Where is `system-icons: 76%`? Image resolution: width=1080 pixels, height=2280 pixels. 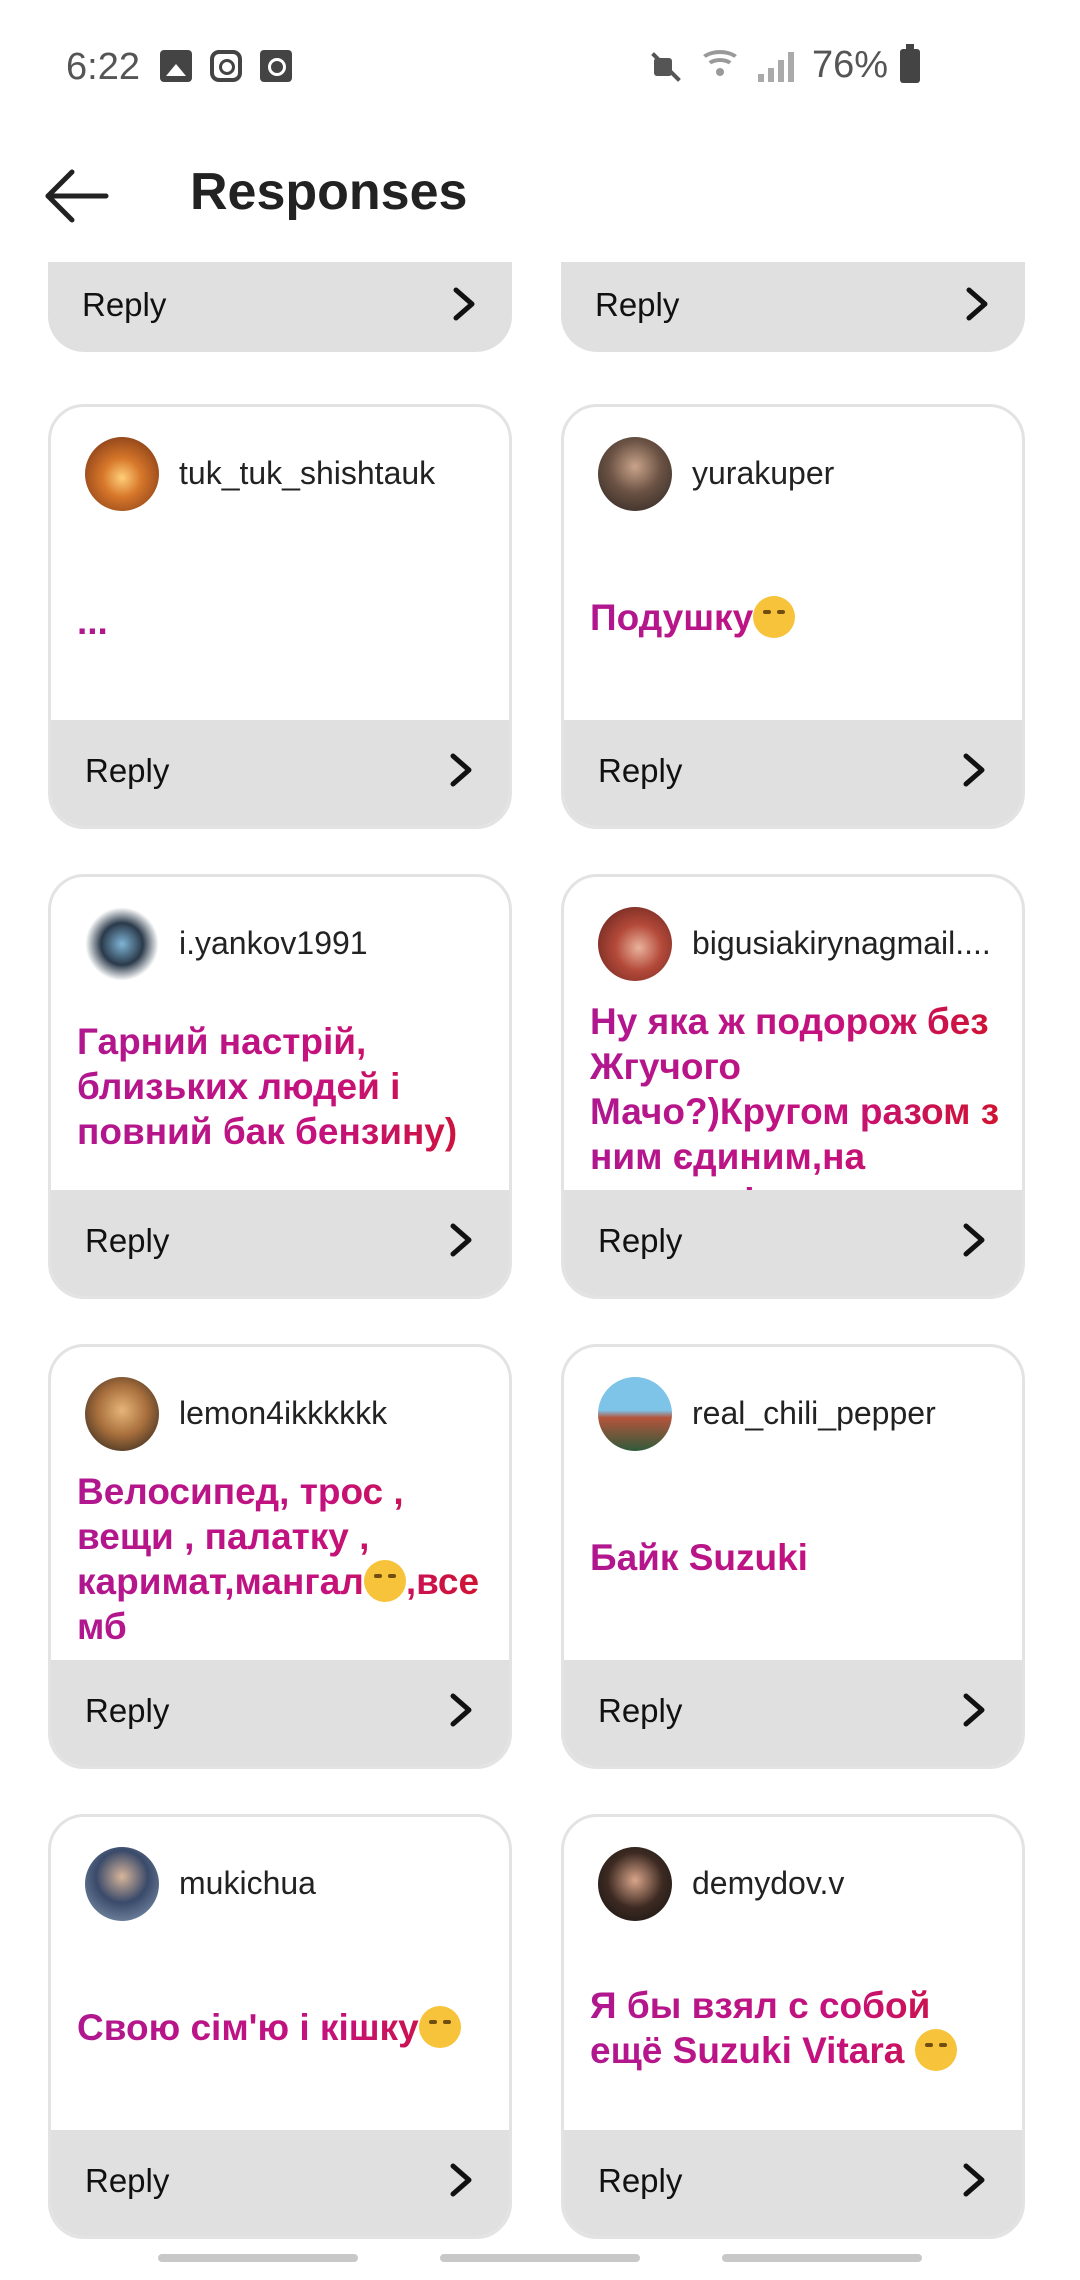 system-icons: 76% is located at coordinates (785, 65).